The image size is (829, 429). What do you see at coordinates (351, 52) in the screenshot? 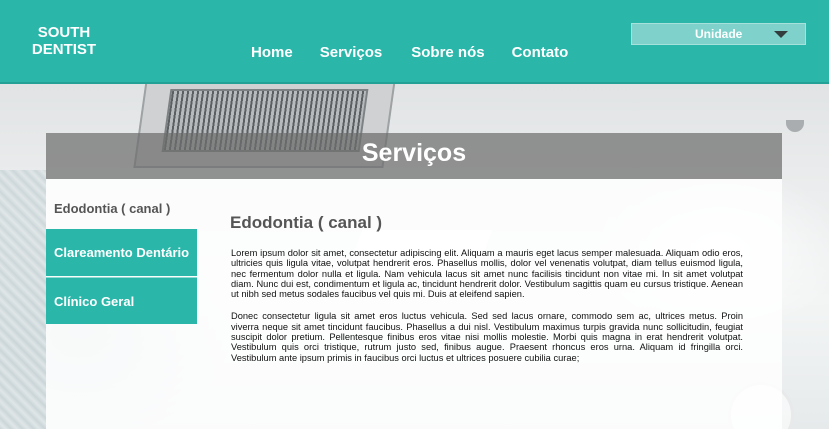
I see `nav-servicos: Serviços` at bounding box center [351, 52].